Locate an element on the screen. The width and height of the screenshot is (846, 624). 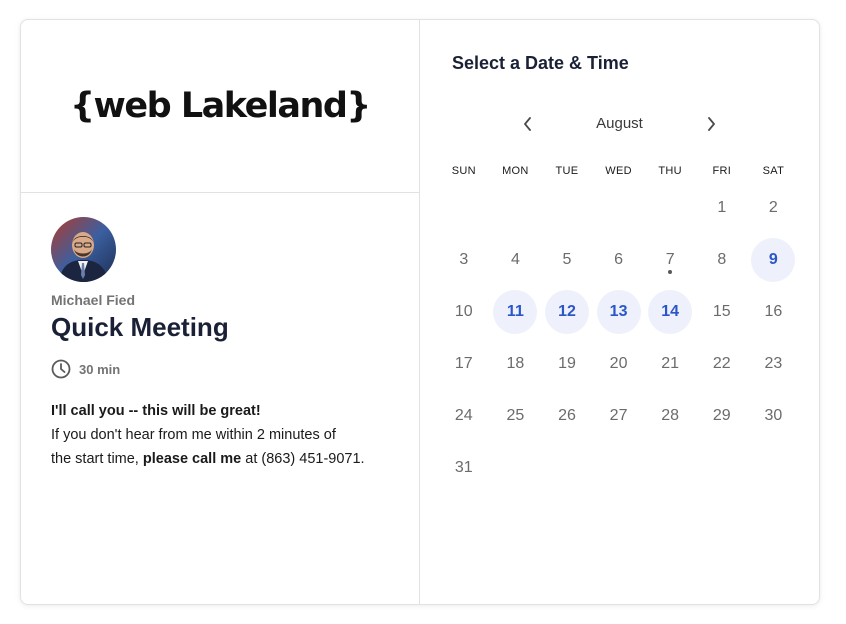
chevron-right-icon is located at coordinates (711, 124).